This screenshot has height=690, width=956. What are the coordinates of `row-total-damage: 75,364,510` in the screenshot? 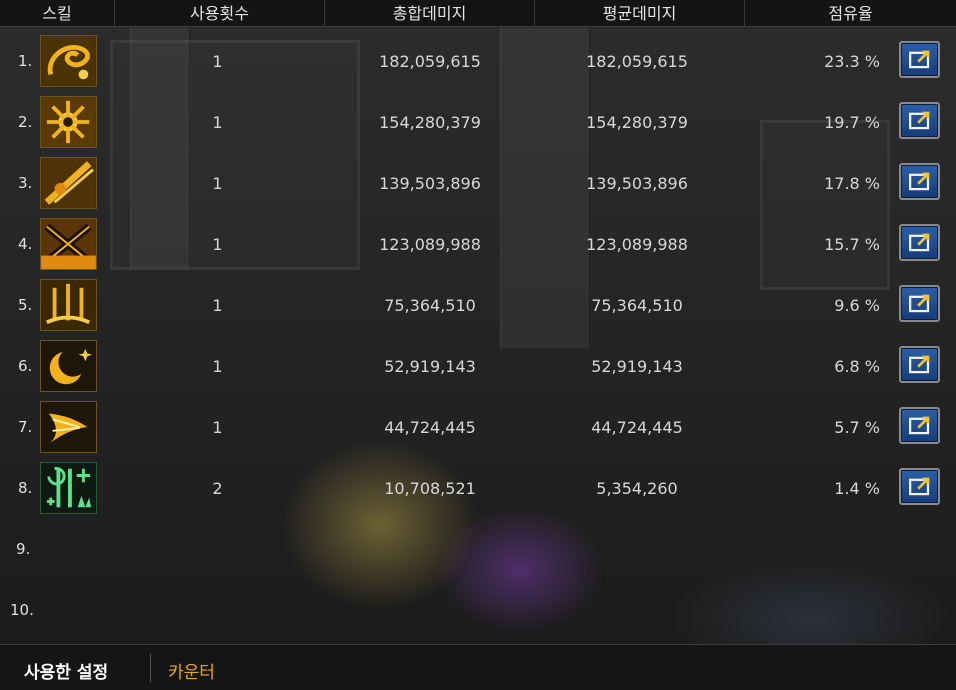 It's located at (430, 305).